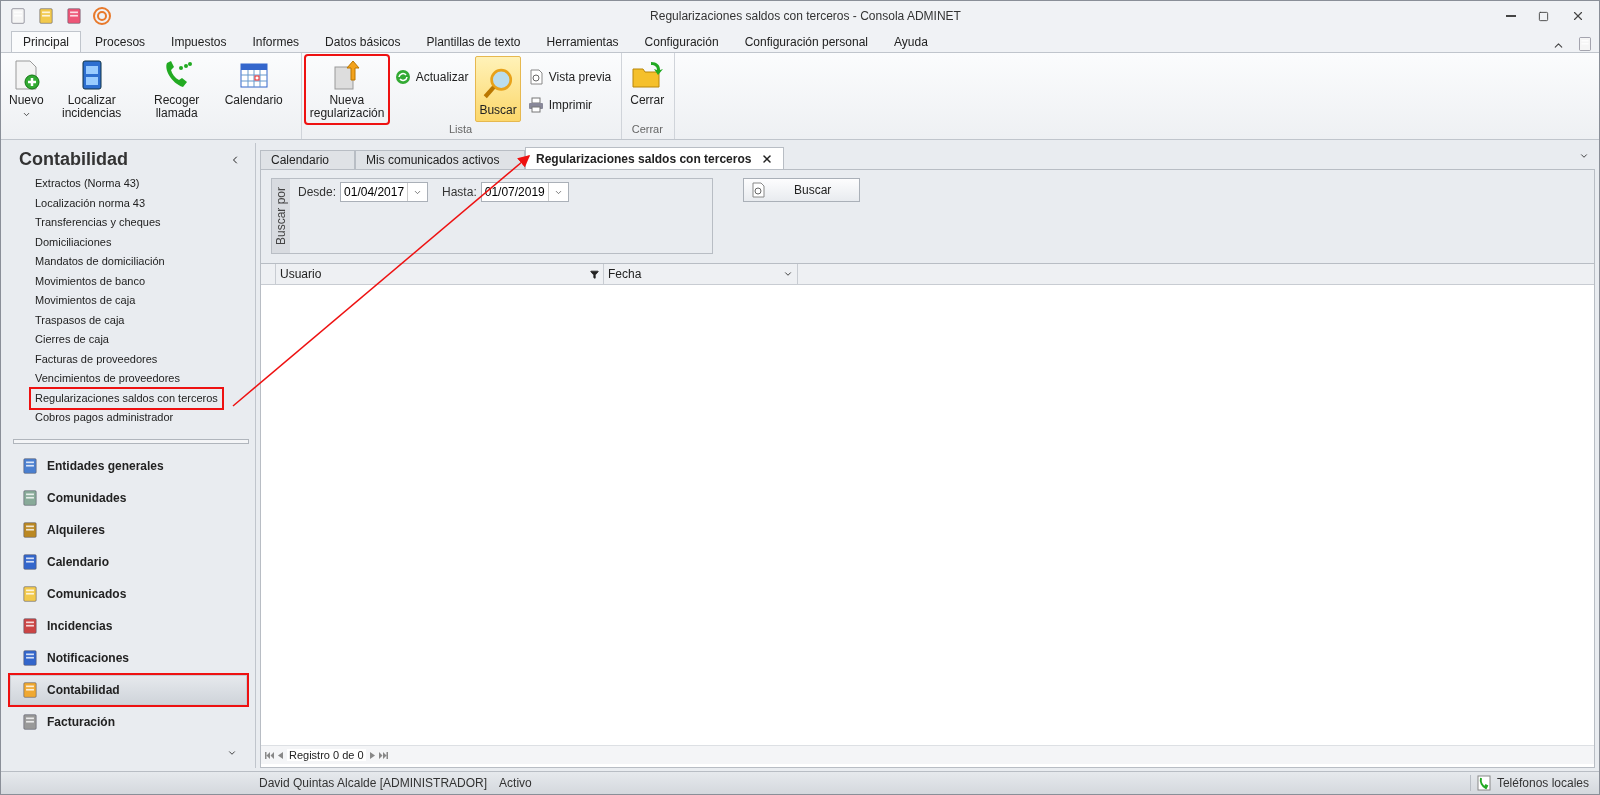 The image size is (1600, 795). What do you see at coordinates (681, 41) in the screenshot?
I see `ribbon-tab: Configuración` at bounding box center [681, 41].